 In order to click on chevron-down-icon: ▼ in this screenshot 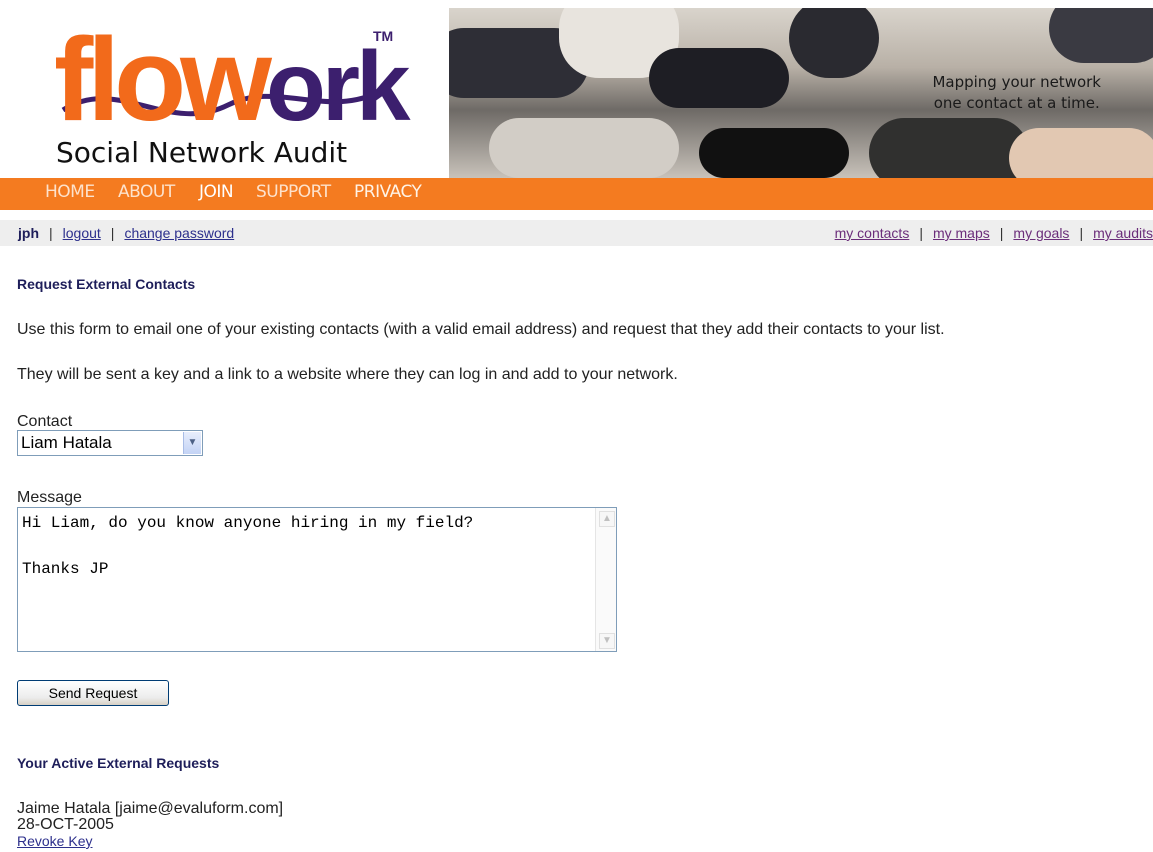, I will do `click(192, 443)`.